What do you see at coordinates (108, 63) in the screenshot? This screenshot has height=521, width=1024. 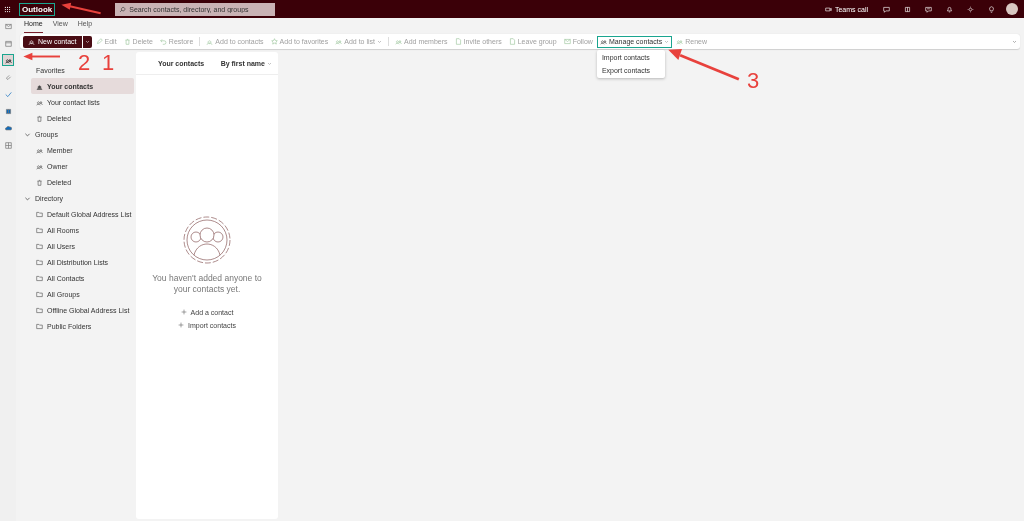 I see `annotation-number: 1` at bounding box center [108, 63].